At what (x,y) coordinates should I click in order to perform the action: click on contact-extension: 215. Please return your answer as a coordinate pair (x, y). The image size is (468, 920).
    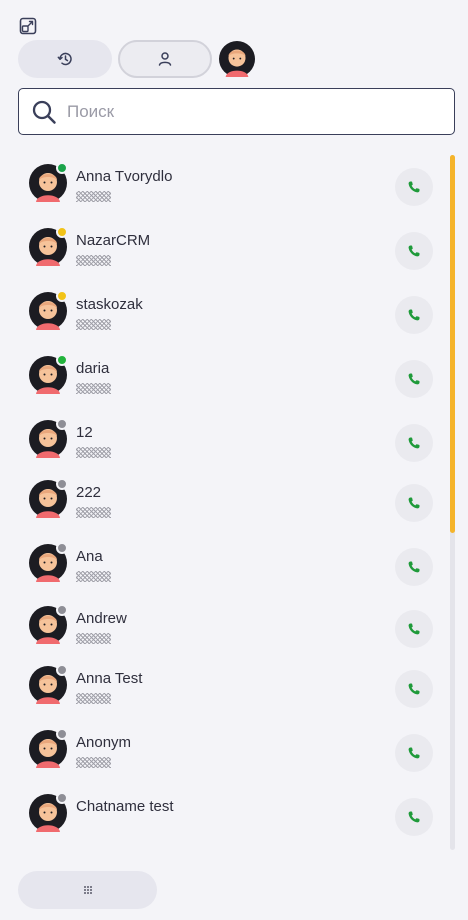
    Looking at the image, I should click on (93, 762).